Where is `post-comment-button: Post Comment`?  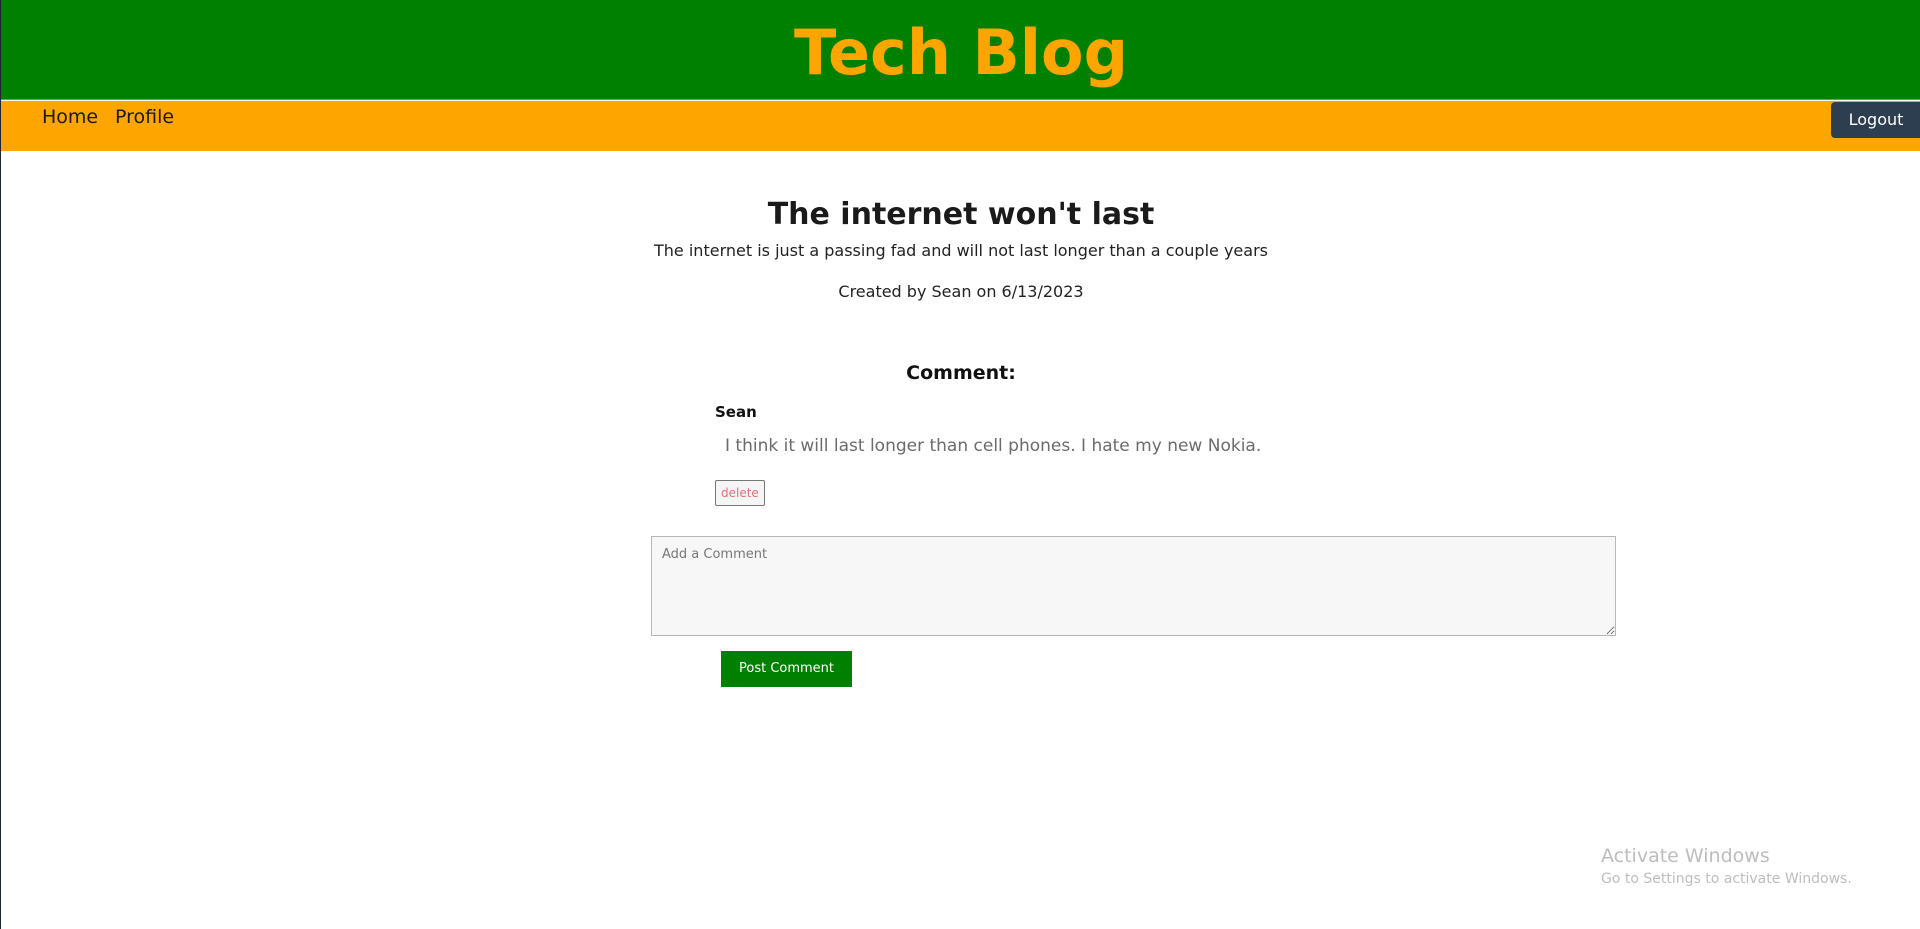 post-comment-button: Post Comment is located at coordinates (786, 669).